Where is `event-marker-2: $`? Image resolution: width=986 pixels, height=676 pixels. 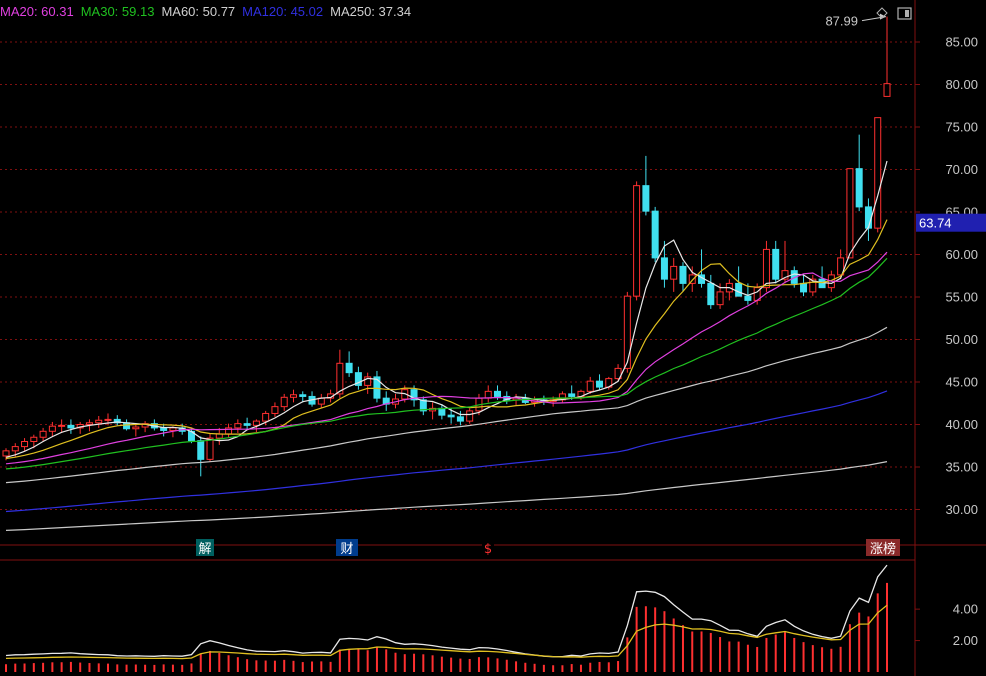
event-marker-2: $ is located at coordinates (488, 549).